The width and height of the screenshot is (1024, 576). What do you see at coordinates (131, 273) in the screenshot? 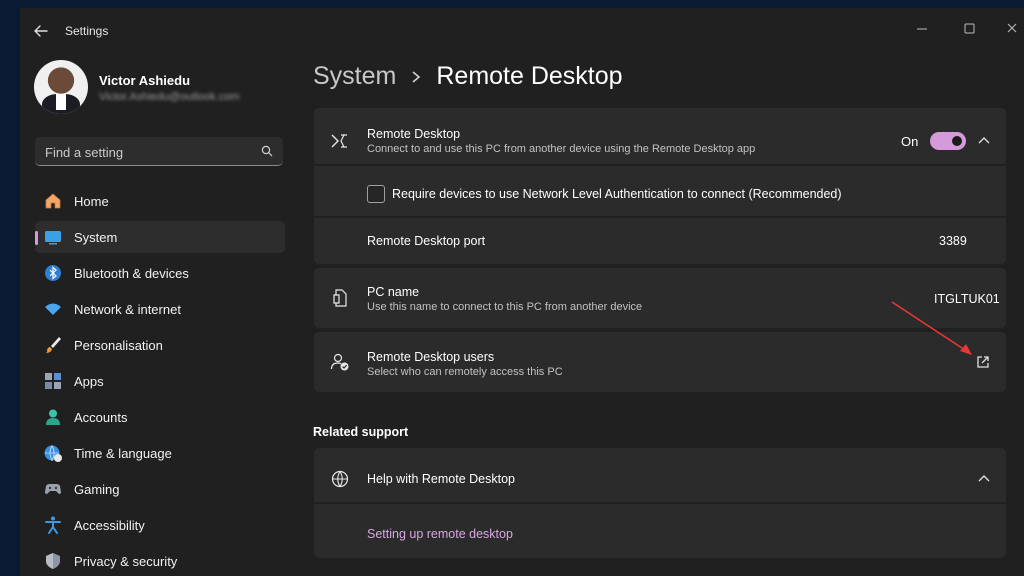
I see `sidebar-item-label: Bluetooth & devices` at bounding box center [131, 273].